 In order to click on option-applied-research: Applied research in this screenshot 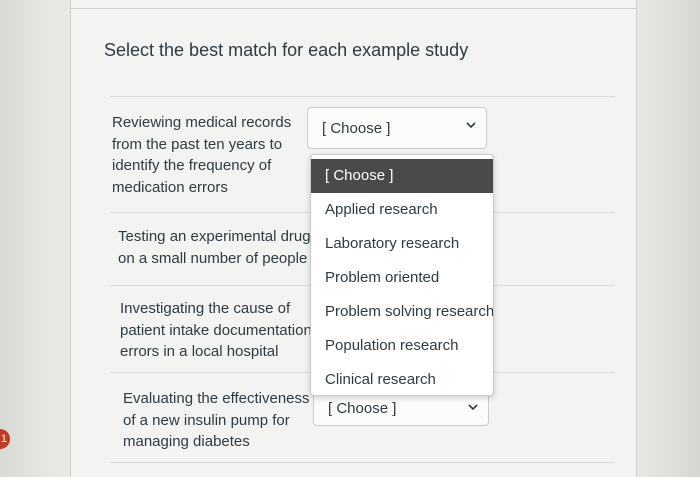, I will do `click(402, 210)`.